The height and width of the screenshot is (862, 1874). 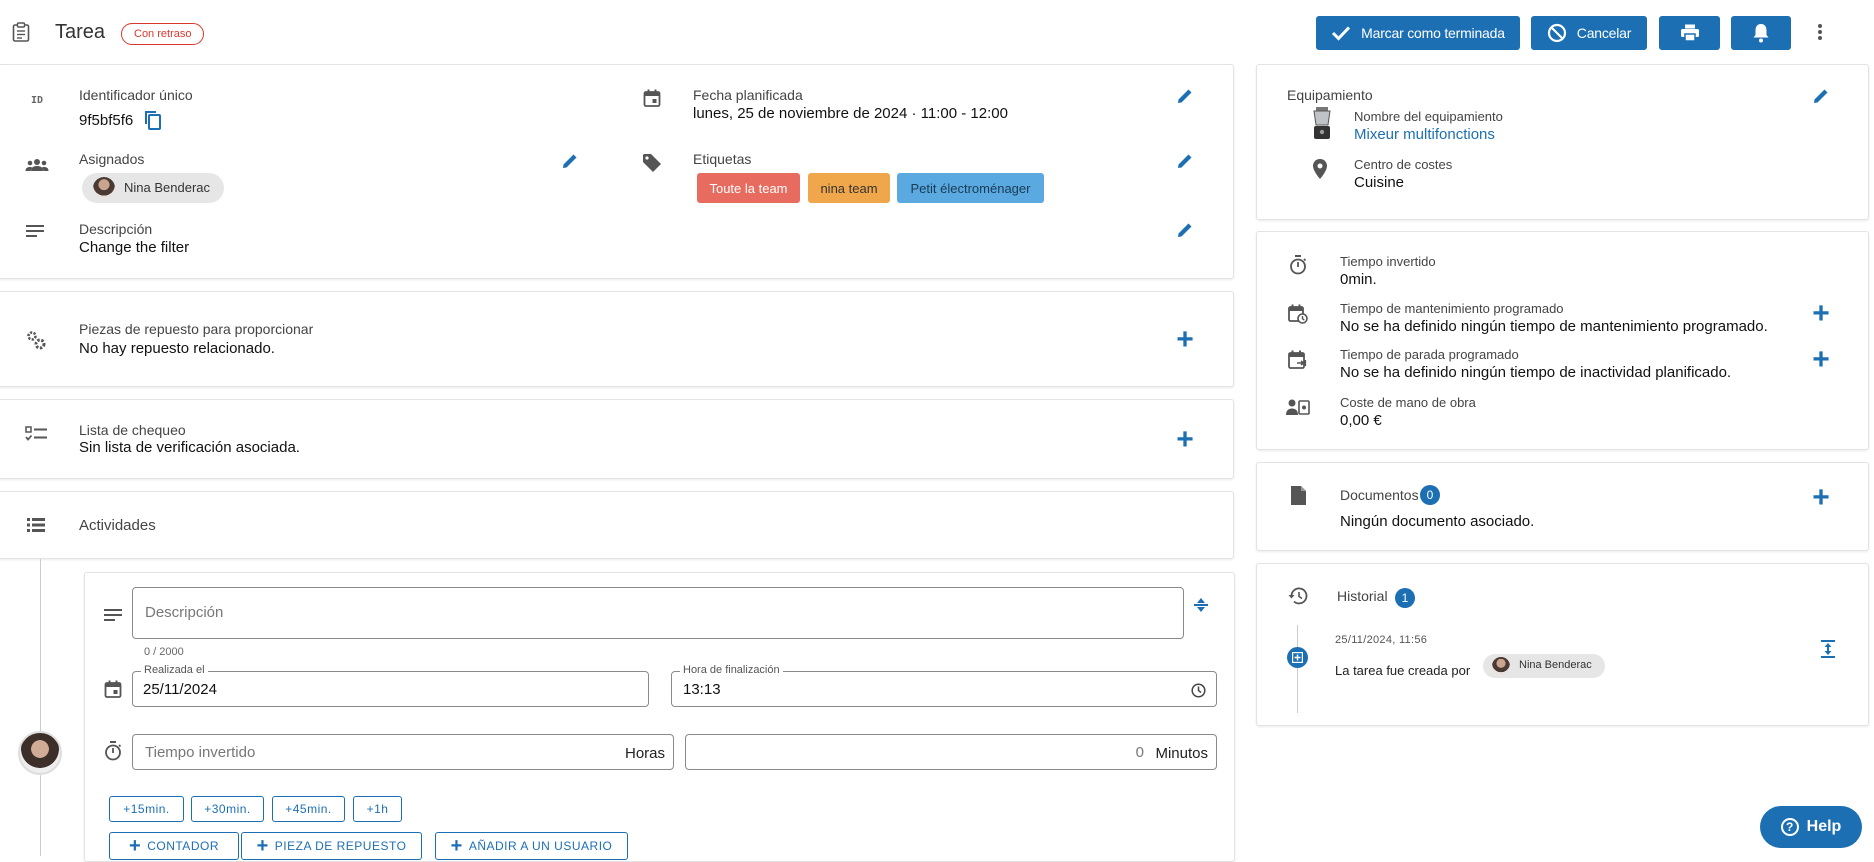 I want to click on edit-assigned-icon, so click(x=570, y=161).